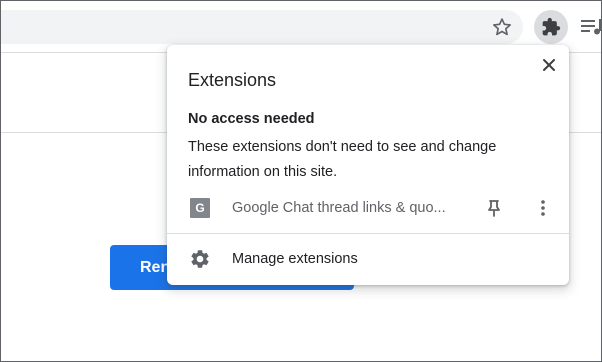 The width and height of the screenshot is (602, 362). I want to click on pin-extension-button, so click(494, 208).